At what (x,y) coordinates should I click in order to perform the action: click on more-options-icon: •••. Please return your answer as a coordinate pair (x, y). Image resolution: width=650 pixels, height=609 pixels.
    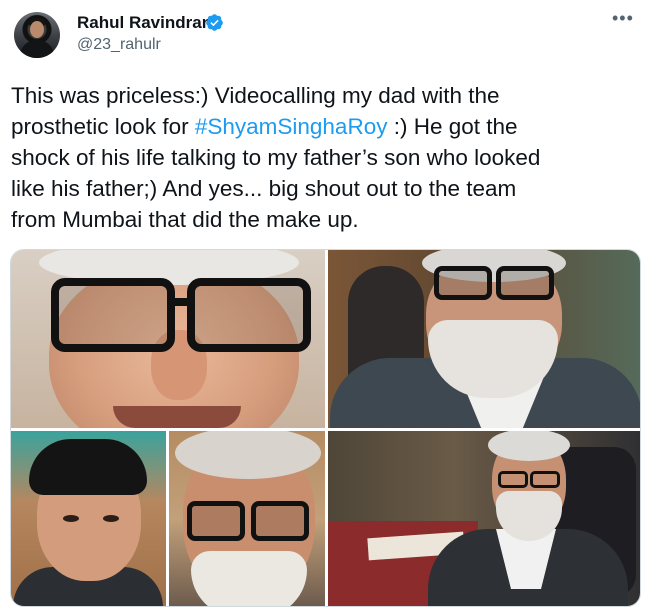
    Looking at the image, I should click on (623, 18).